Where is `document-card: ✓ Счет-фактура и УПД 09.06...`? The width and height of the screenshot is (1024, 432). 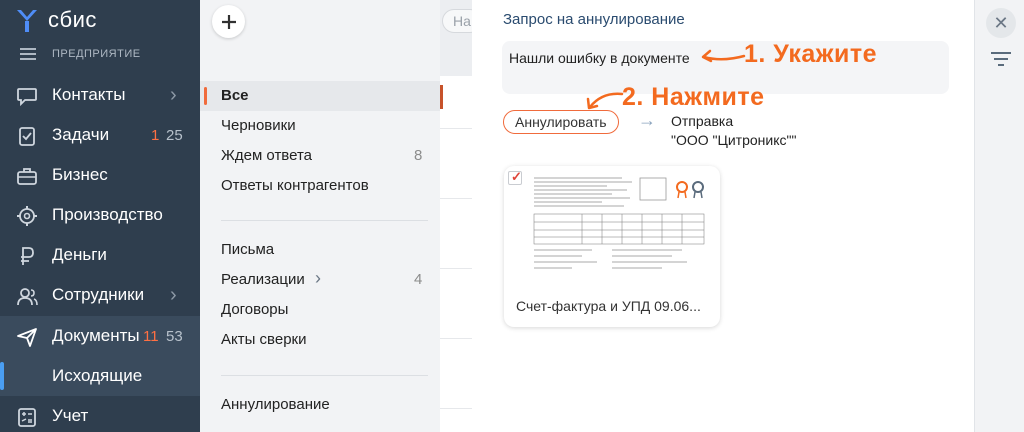
document-card: ✓ Счет-фактура и УПД 09.06... is located at coordinates (612, 246).